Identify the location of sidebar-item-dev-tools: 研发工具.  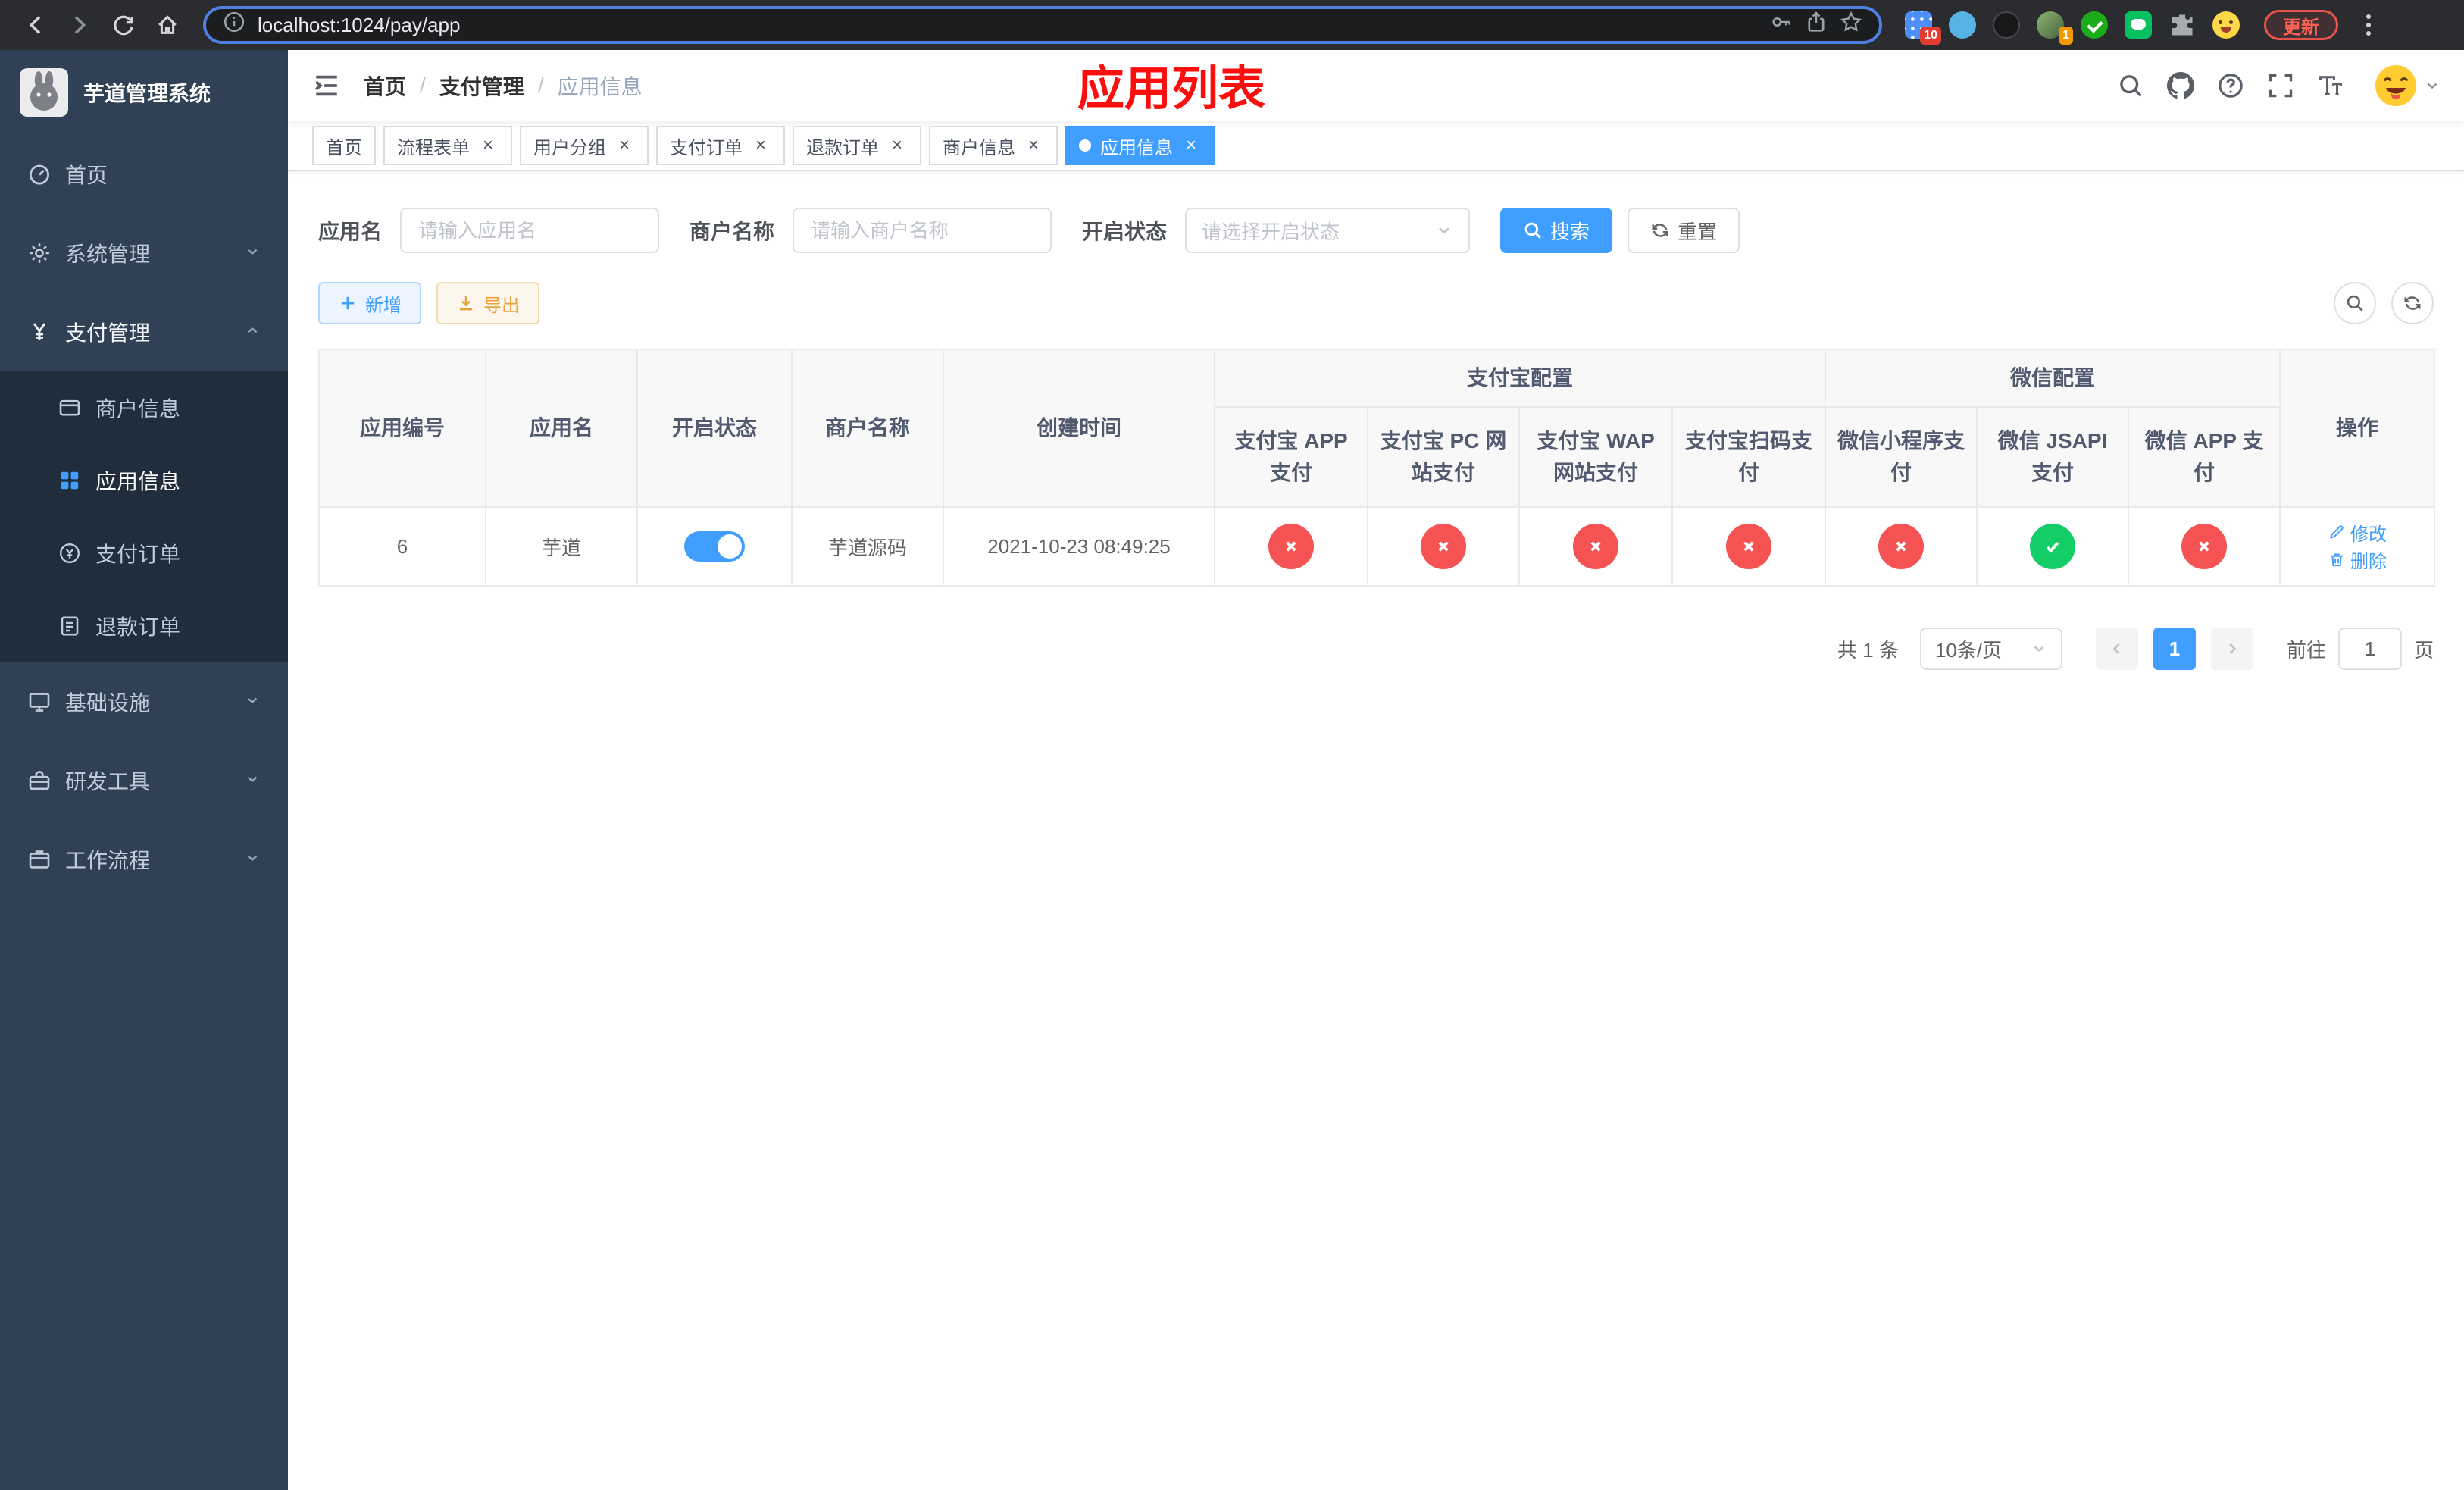
(144, 780).